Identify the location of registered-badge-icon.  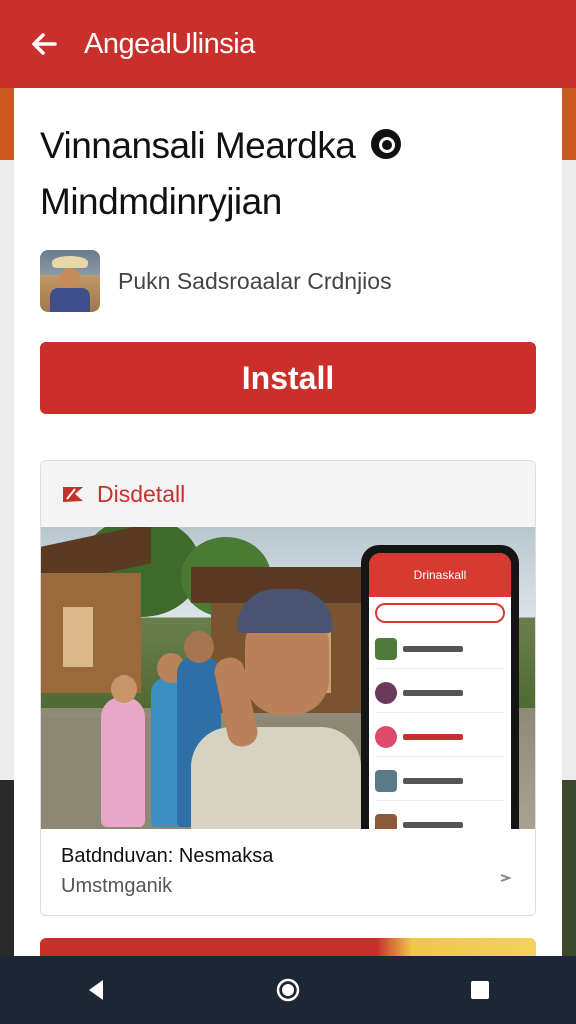
(386, 144).